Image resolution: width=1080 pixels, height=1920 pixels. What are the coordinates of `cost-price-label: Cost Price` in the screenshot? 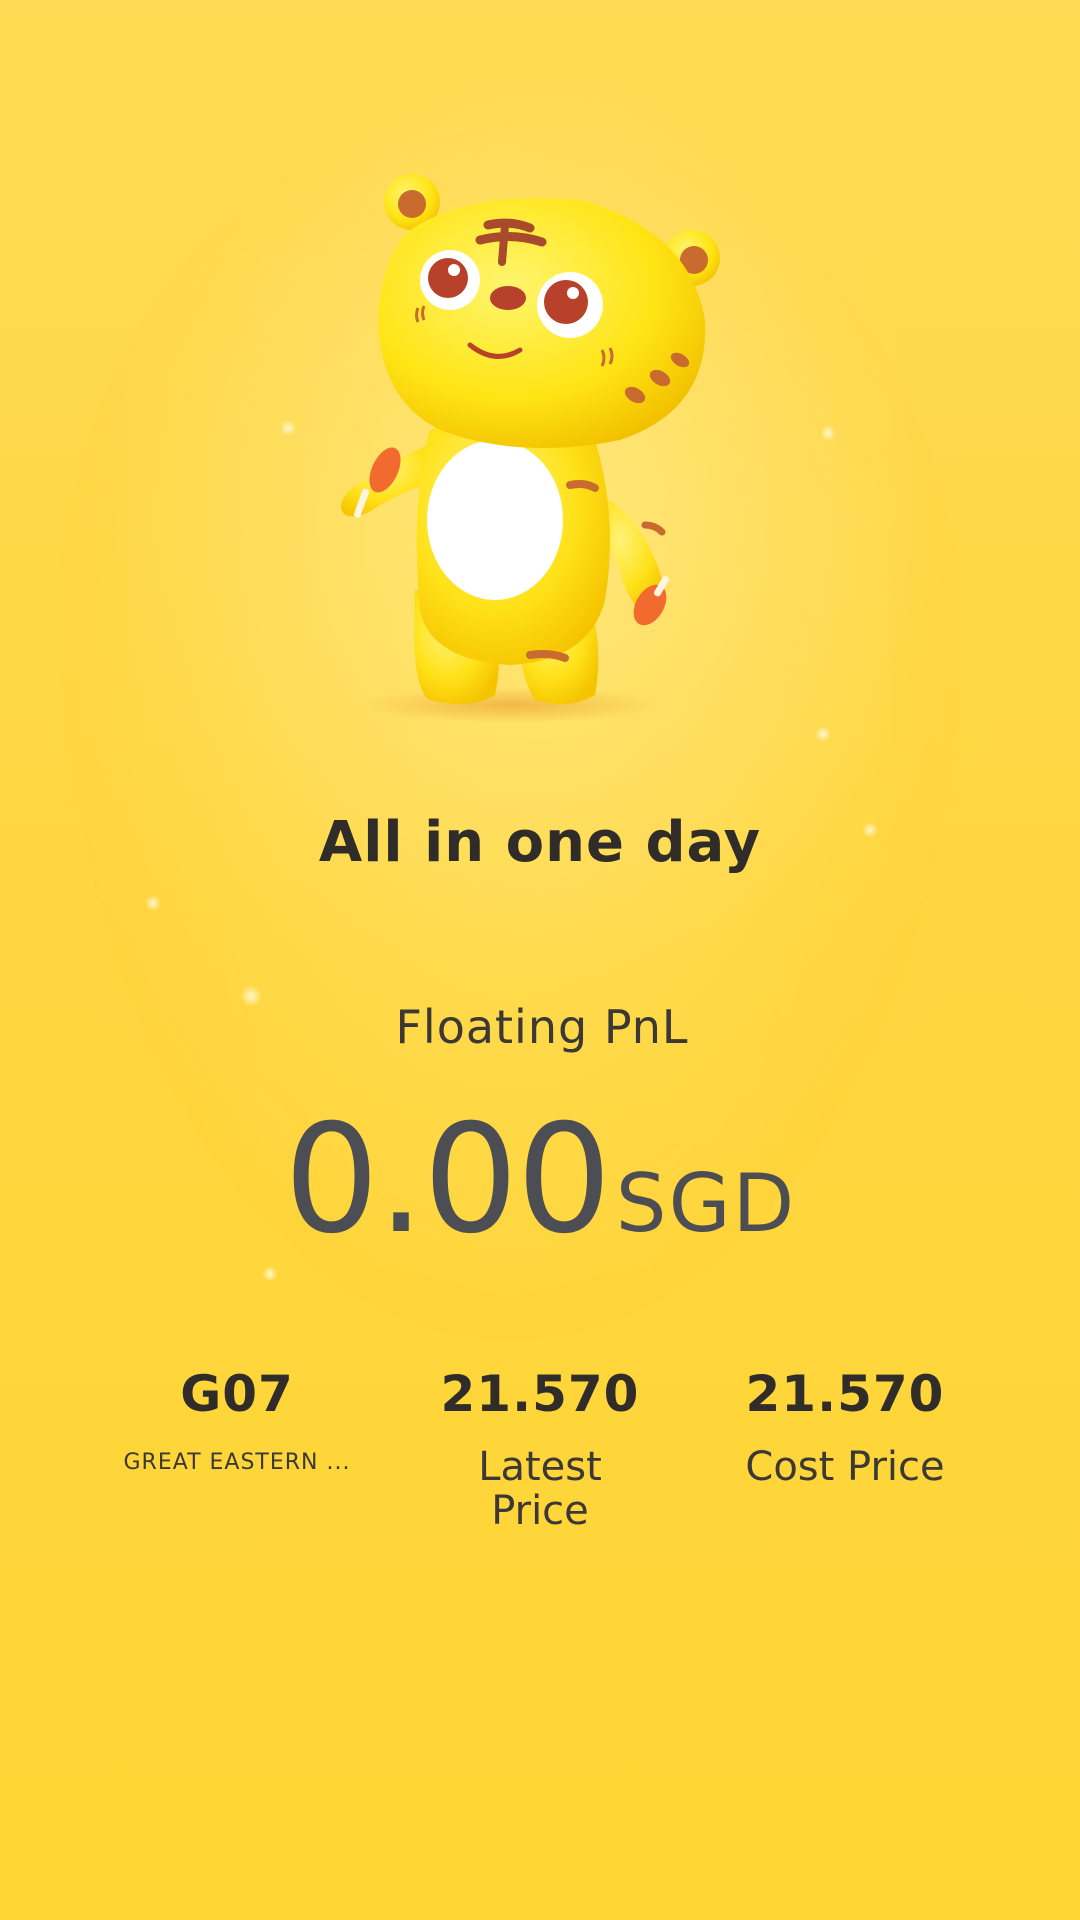 It's located at (845, 1467).